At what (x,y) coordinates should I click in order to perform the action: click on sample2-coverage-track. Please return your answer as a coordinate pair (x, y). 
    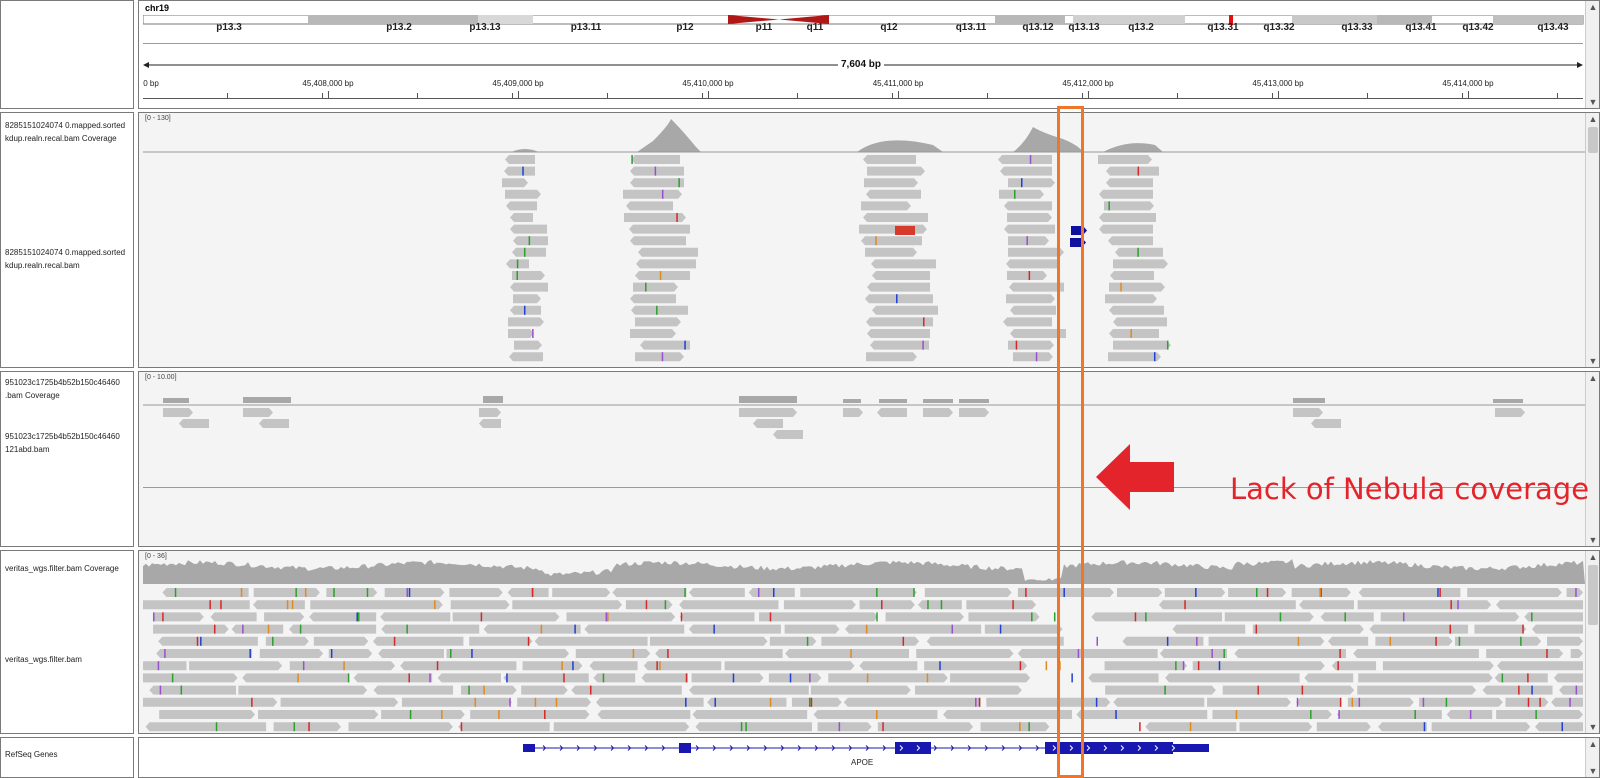
    Looking at the image, I should click on (864, 389).